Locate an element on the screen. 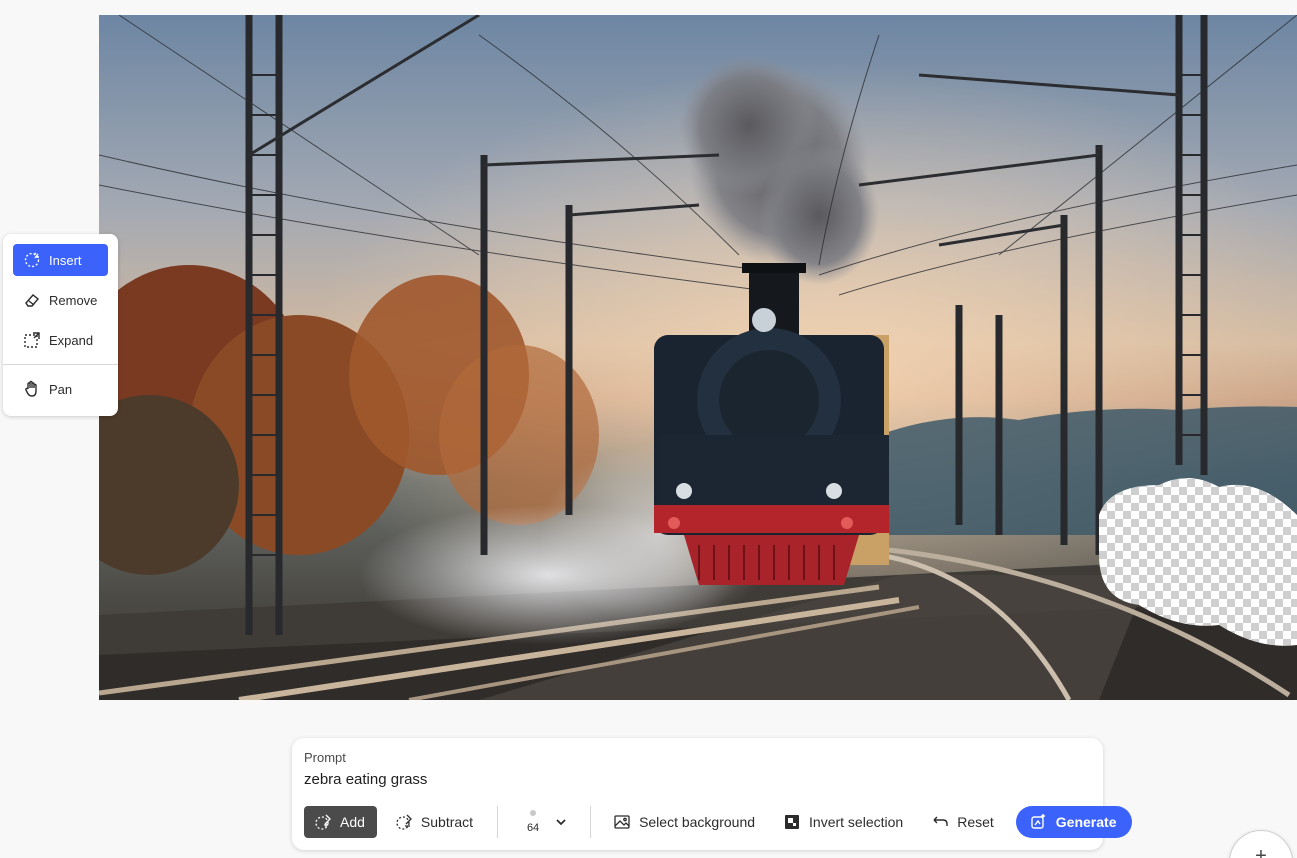  invert-selection-button: Invert selection is located at coordinates (844, 822).